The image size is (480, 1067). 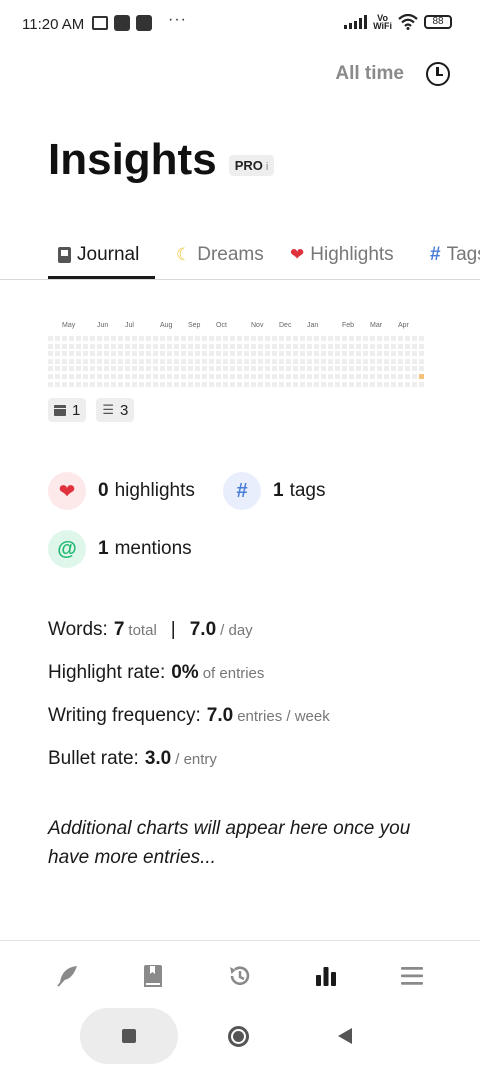 I want to click on recents-icon, so click(x=129, y=1036).